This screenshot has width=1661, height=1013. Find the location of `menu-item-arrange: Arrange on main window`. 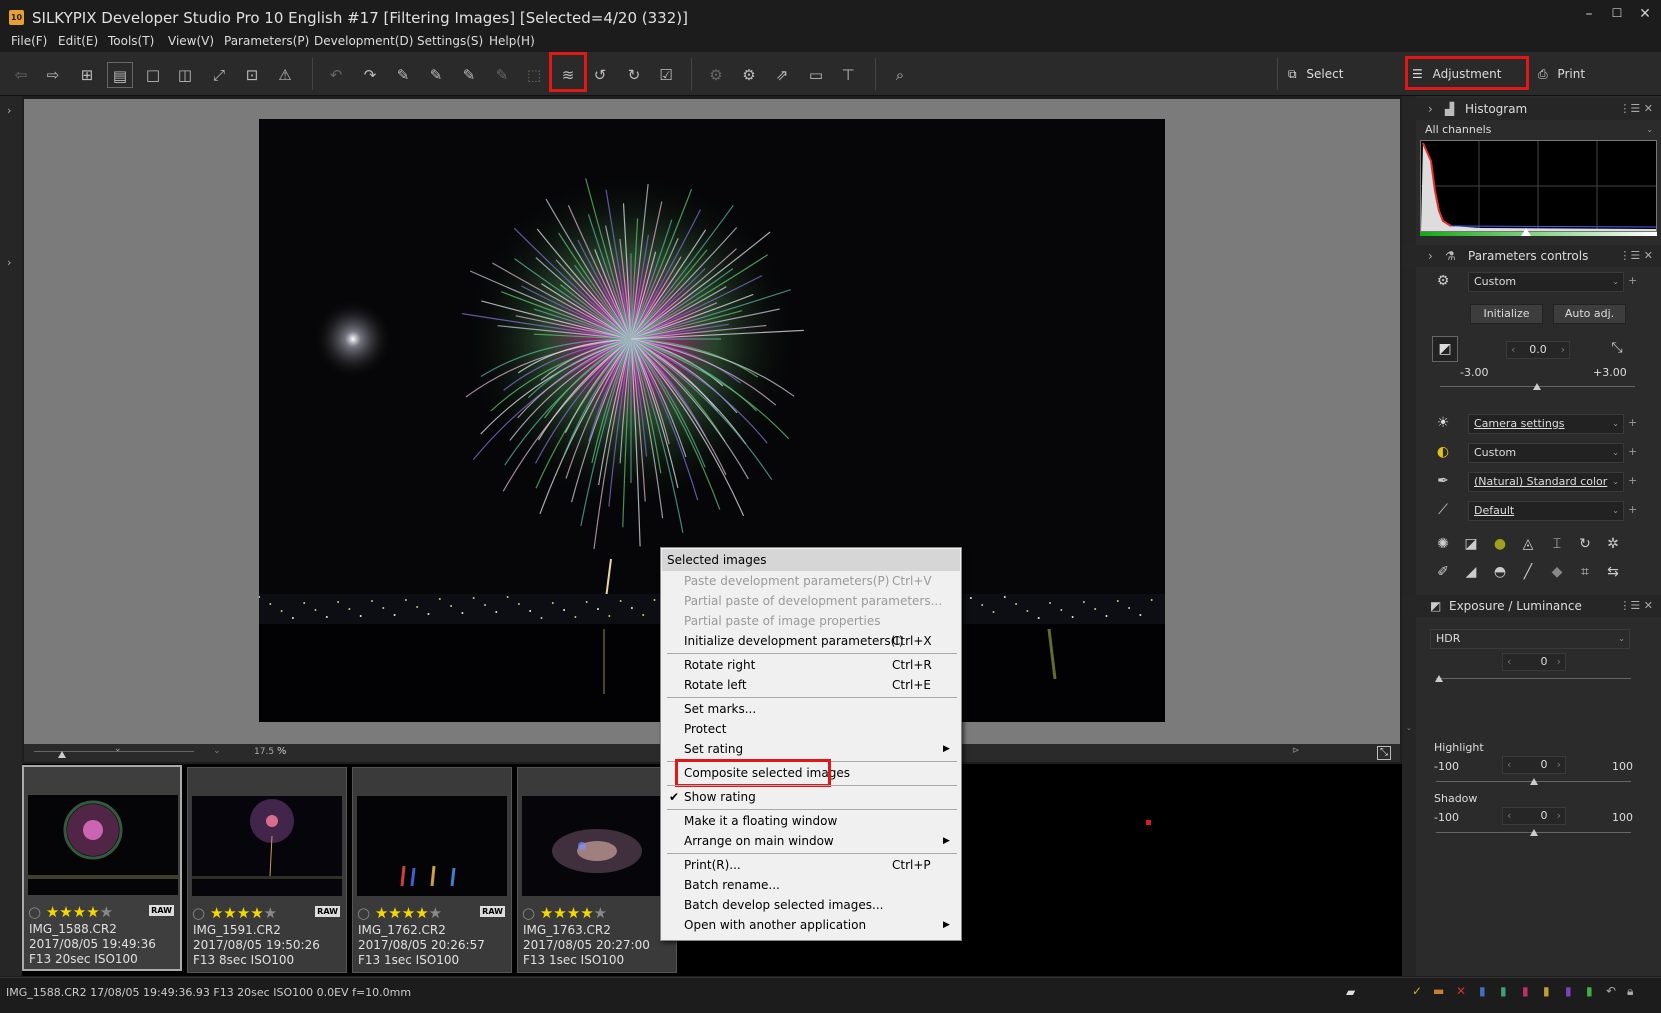

menu-item-arrange: Arrange on main window is located at coordinates (819, 841).